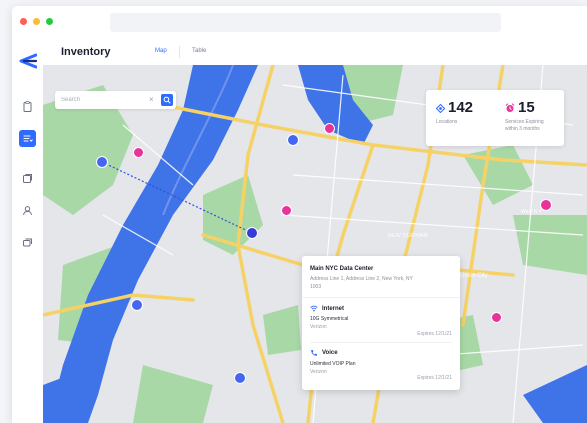 Image resolution: width=587 pixels, height=423 pixels. Describe the element at coordinates (342, 269) in the screenshot. I see `location-title: Main NYC Data Center` at that location.